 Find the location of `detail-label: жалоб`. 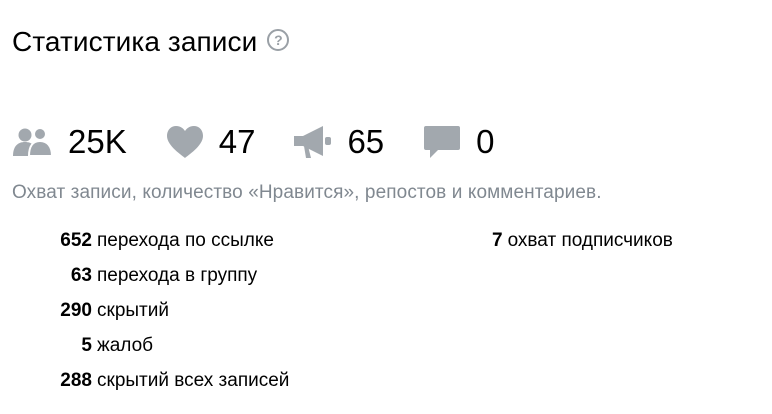

detail-label: жалоб is located at coordinates (125, 345).